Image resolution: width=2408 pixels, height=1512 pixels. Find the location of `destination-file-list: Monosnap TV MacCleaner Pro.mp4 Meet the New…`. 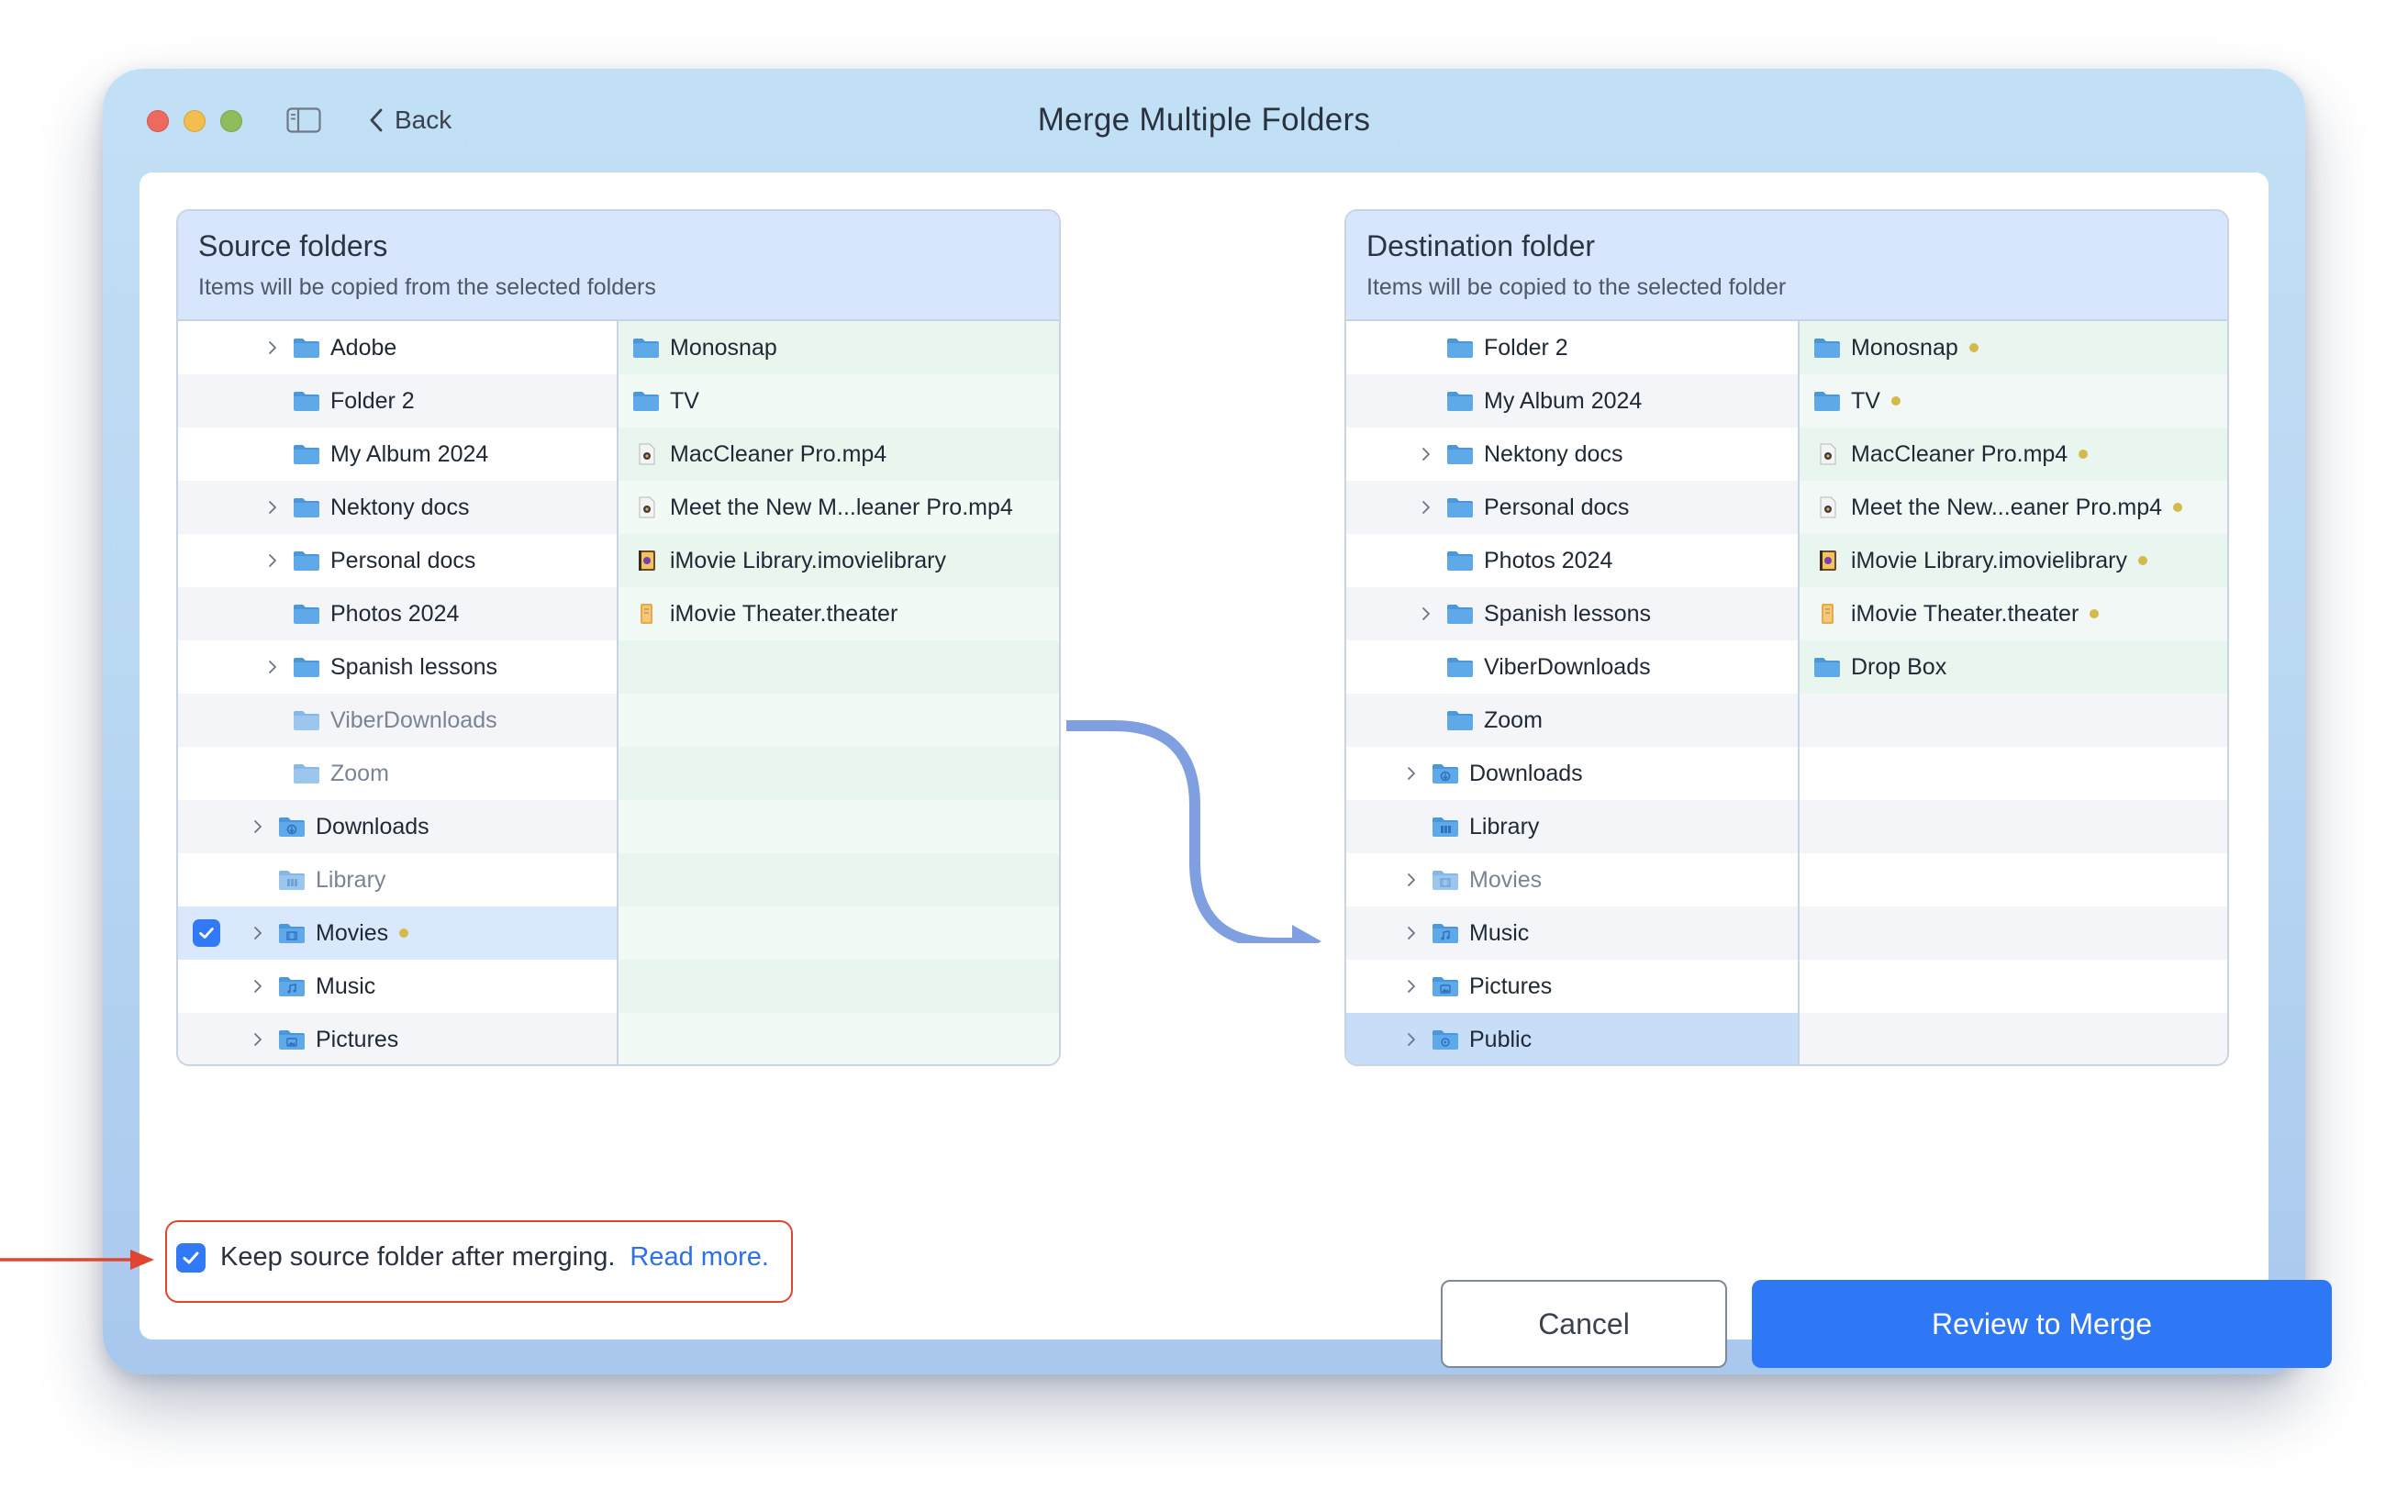

destination-file-list: Monosnap TV MacCleaner Pro.mp4 Meet the New… is located at coordinates (2013, 692).